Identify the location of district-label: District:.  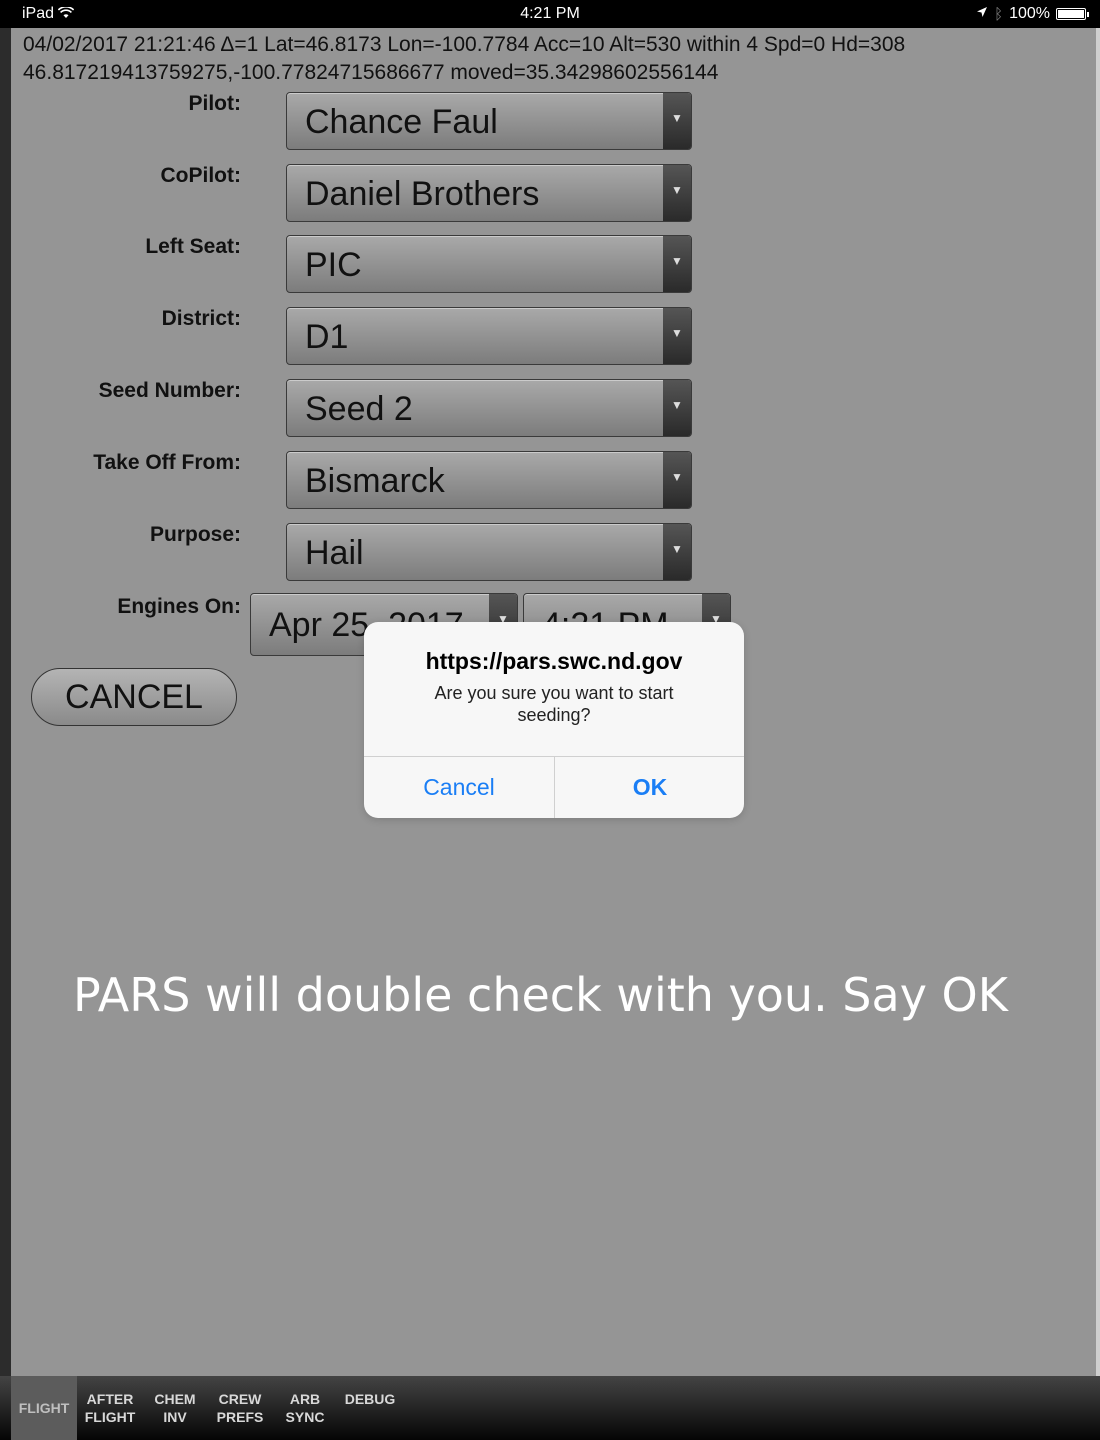
(201, 318).